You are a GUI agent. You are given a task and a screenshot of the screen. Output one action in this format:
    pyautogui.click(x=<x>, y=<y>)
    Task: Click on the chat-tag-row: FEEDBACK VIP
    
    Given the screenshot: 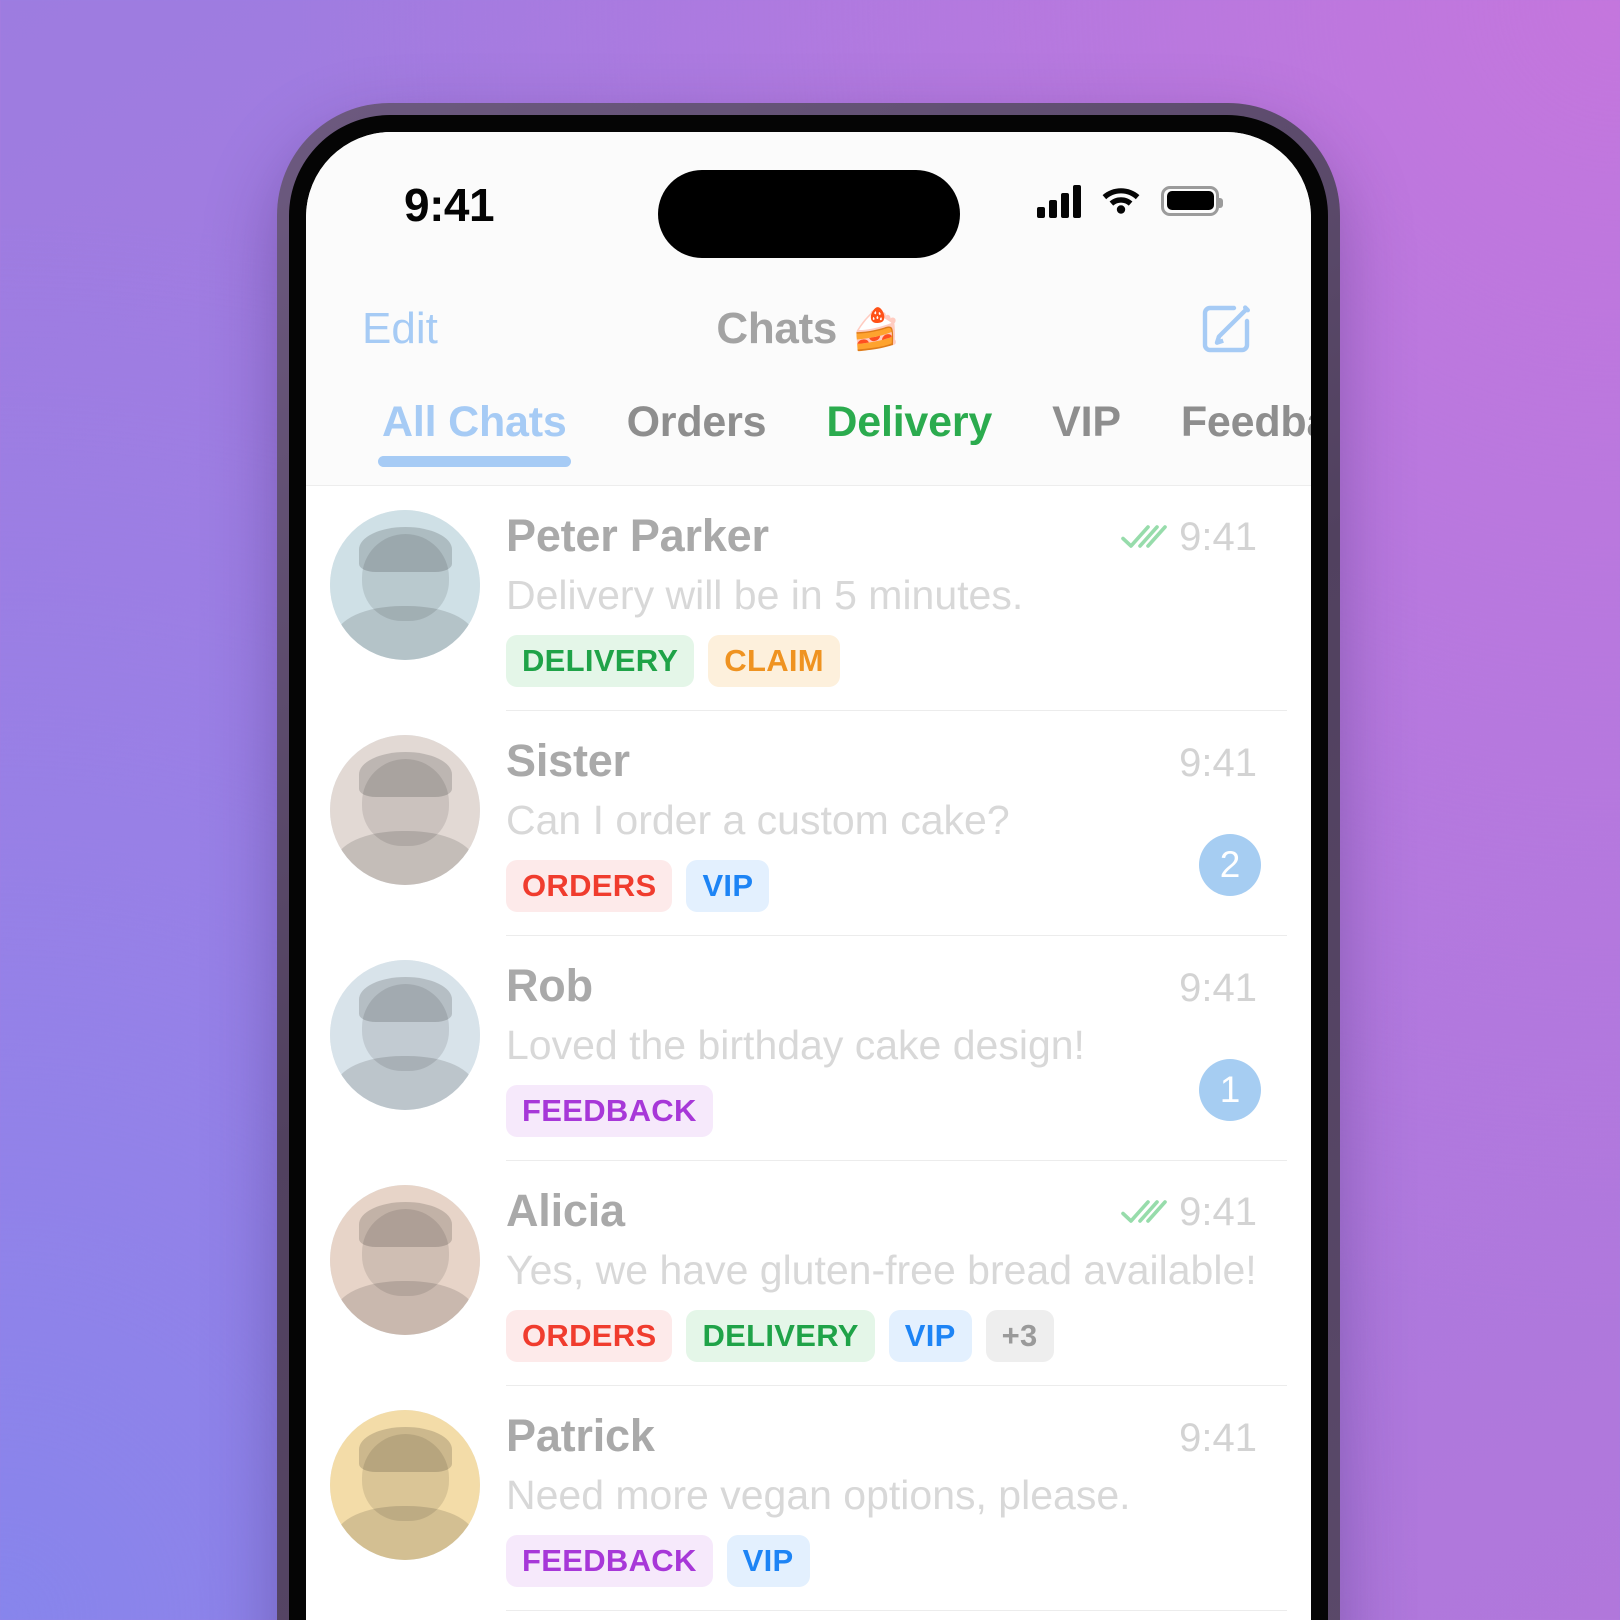 What is the action you would take?
    pyautogui.click(x=881, y=1561)
    